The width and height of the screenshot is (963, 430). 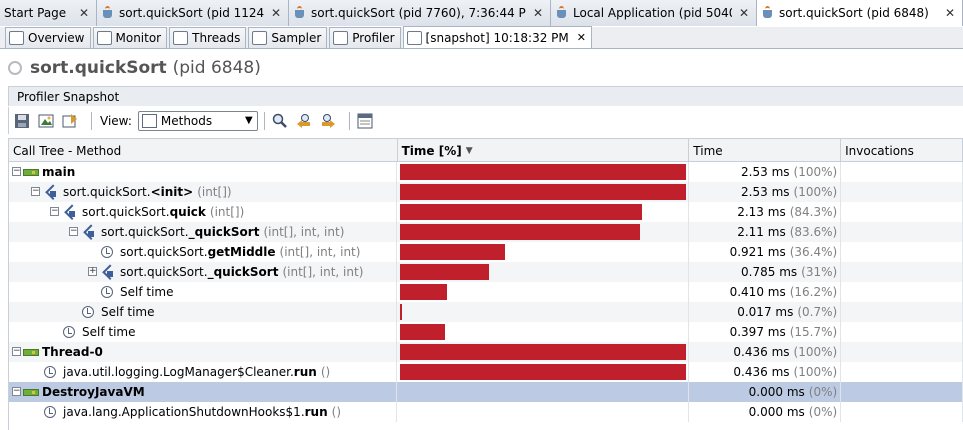 What do you see at coordinates (765, 172) in the screenshot?
I see `time-value: 2.53 ms` at bounding box center [765, 172].